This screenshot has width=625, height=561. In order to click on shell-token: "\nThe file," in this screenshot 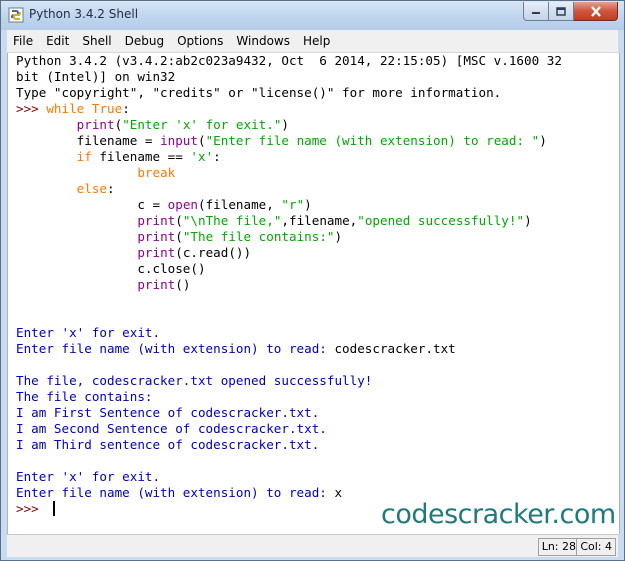, I will do `click(232, 220)`.